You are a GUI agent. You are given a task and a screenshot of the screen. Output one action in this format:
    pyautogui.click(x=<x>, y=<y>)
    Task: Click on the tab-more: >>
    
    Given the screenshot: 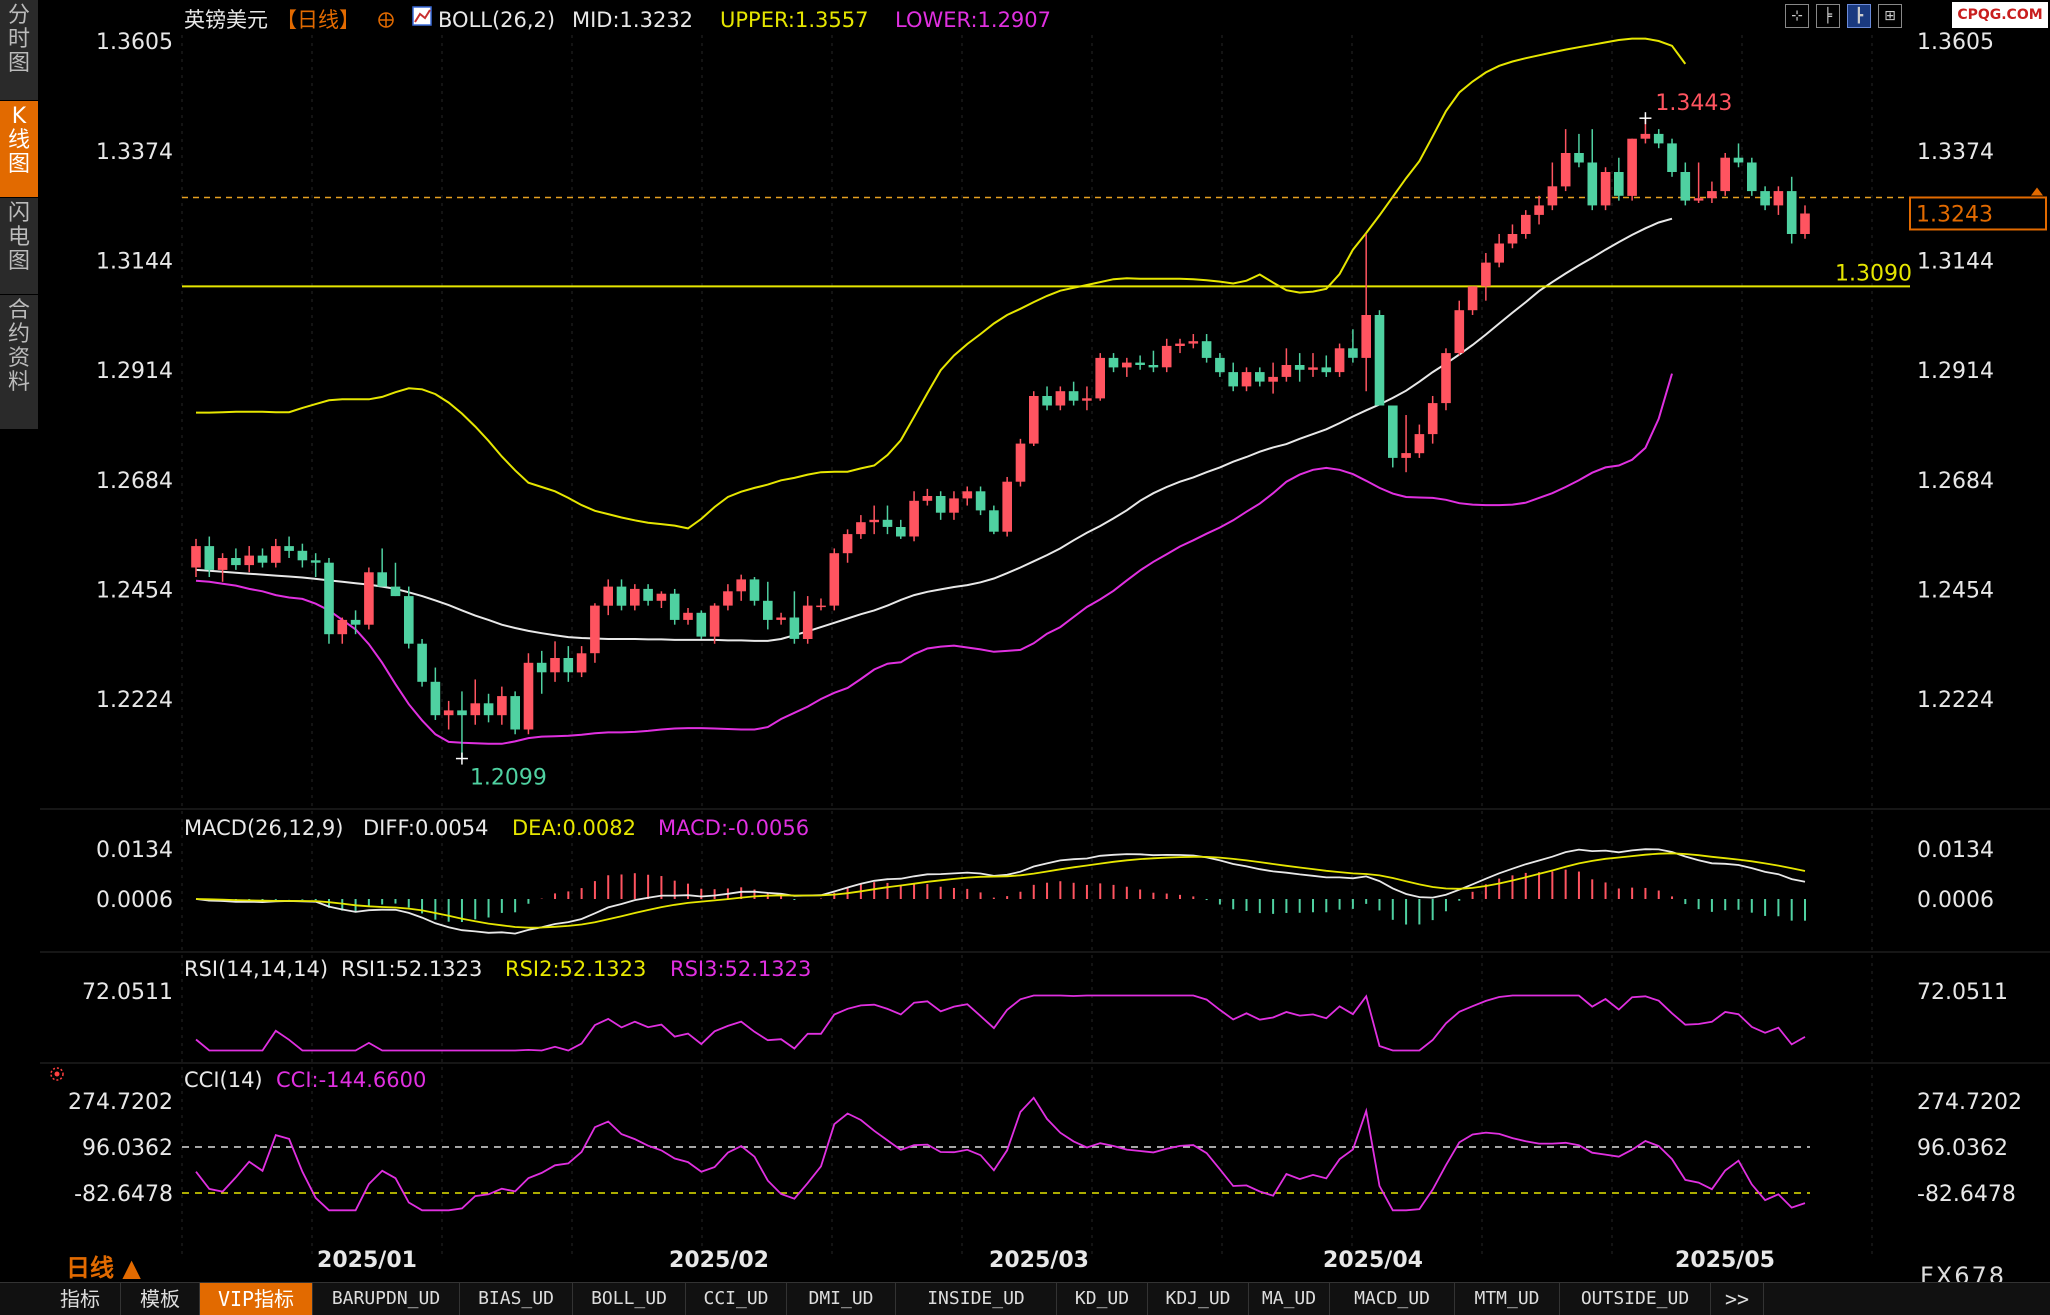 What is the action you would take?
    pyautogui.click(x=1737, y=1299)
    